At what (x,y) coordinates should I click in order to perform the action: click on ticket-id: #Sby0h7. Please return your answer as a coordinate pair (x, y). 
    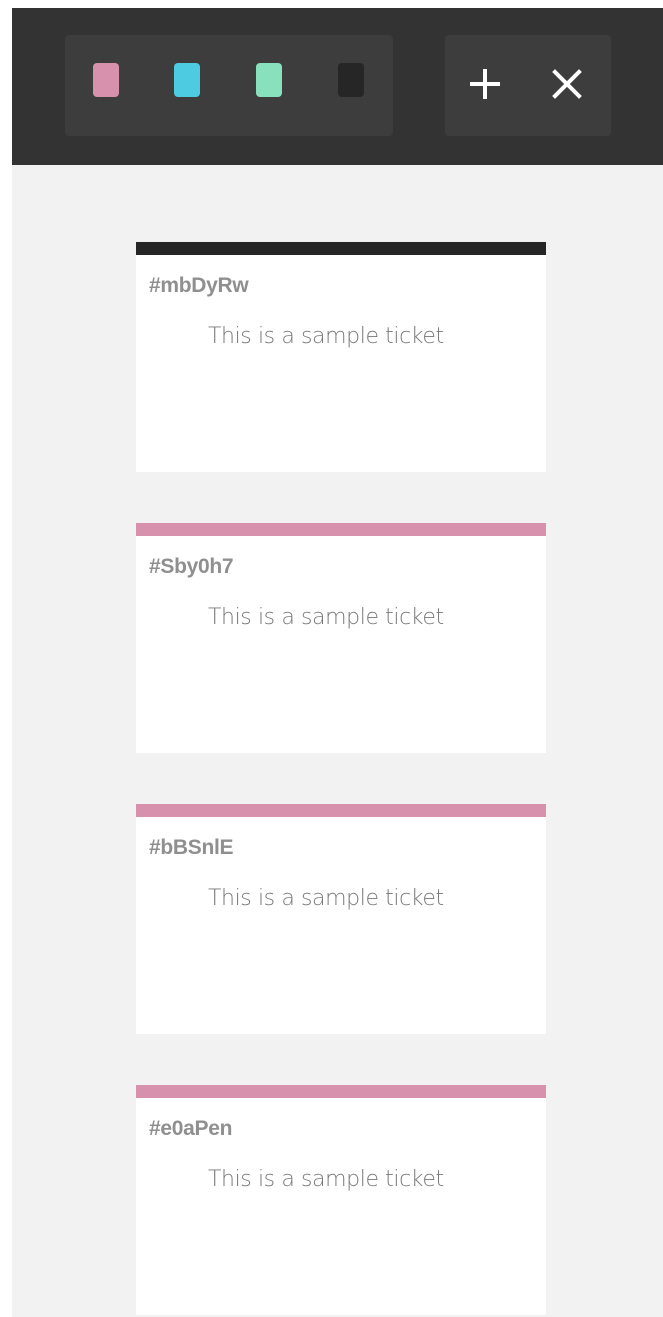
    Looking at the image, I should click on (191, 566).